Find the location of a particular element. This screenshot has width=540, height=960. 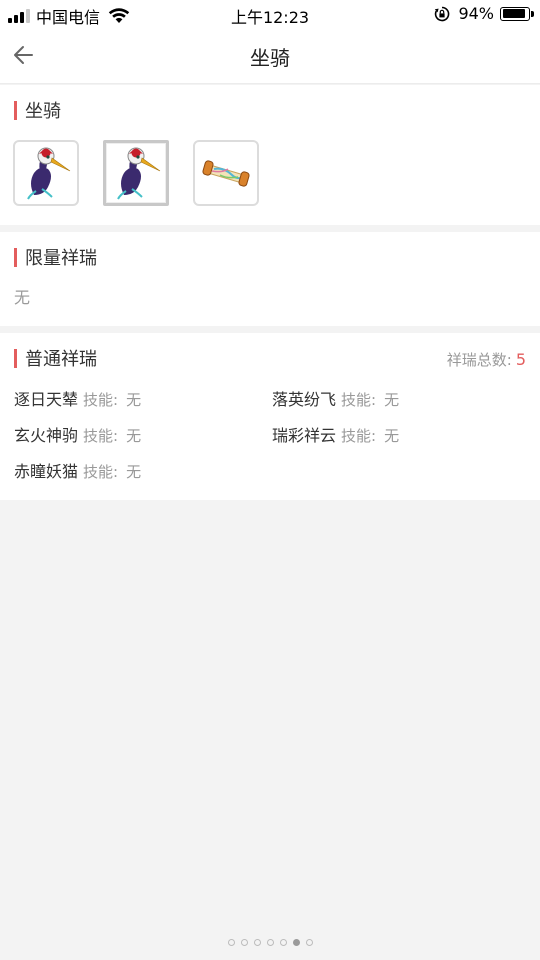

battery-fill is located at coordinates (514, 13).